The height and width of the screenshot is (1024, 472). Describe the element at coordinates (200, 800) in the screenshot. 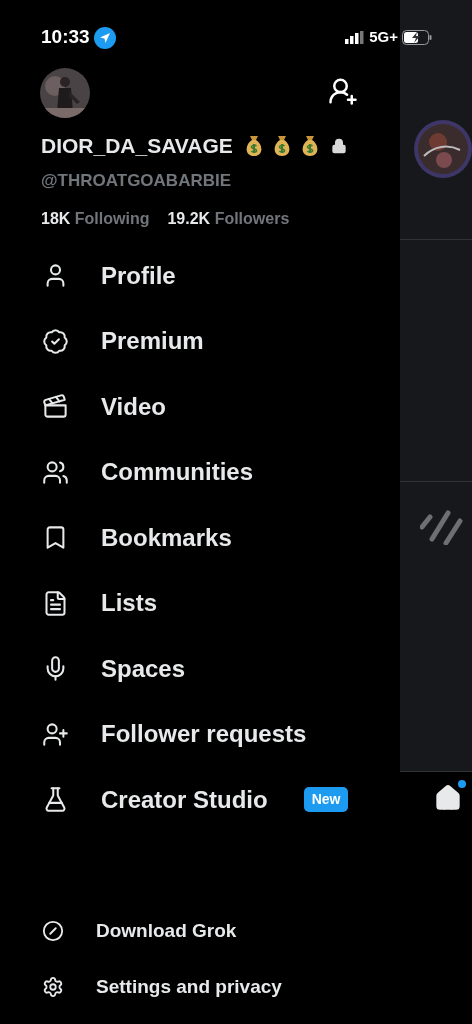

I see `menu-item: Creator Studio New` at that location.